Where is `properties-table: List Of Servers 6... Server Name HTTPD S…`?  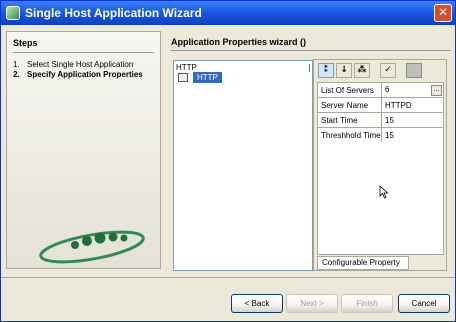 properties-table: List Of Servers 6... Server Name HTTPD S… is located at coordinates (380, 112).